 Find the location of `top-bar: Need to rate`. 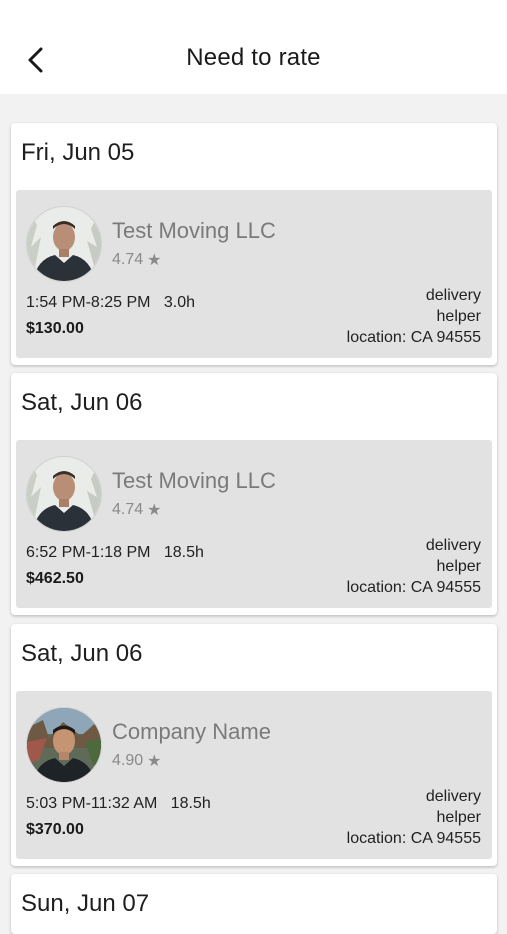

top-bar: Need to rate is located at coordinates (253, 47).